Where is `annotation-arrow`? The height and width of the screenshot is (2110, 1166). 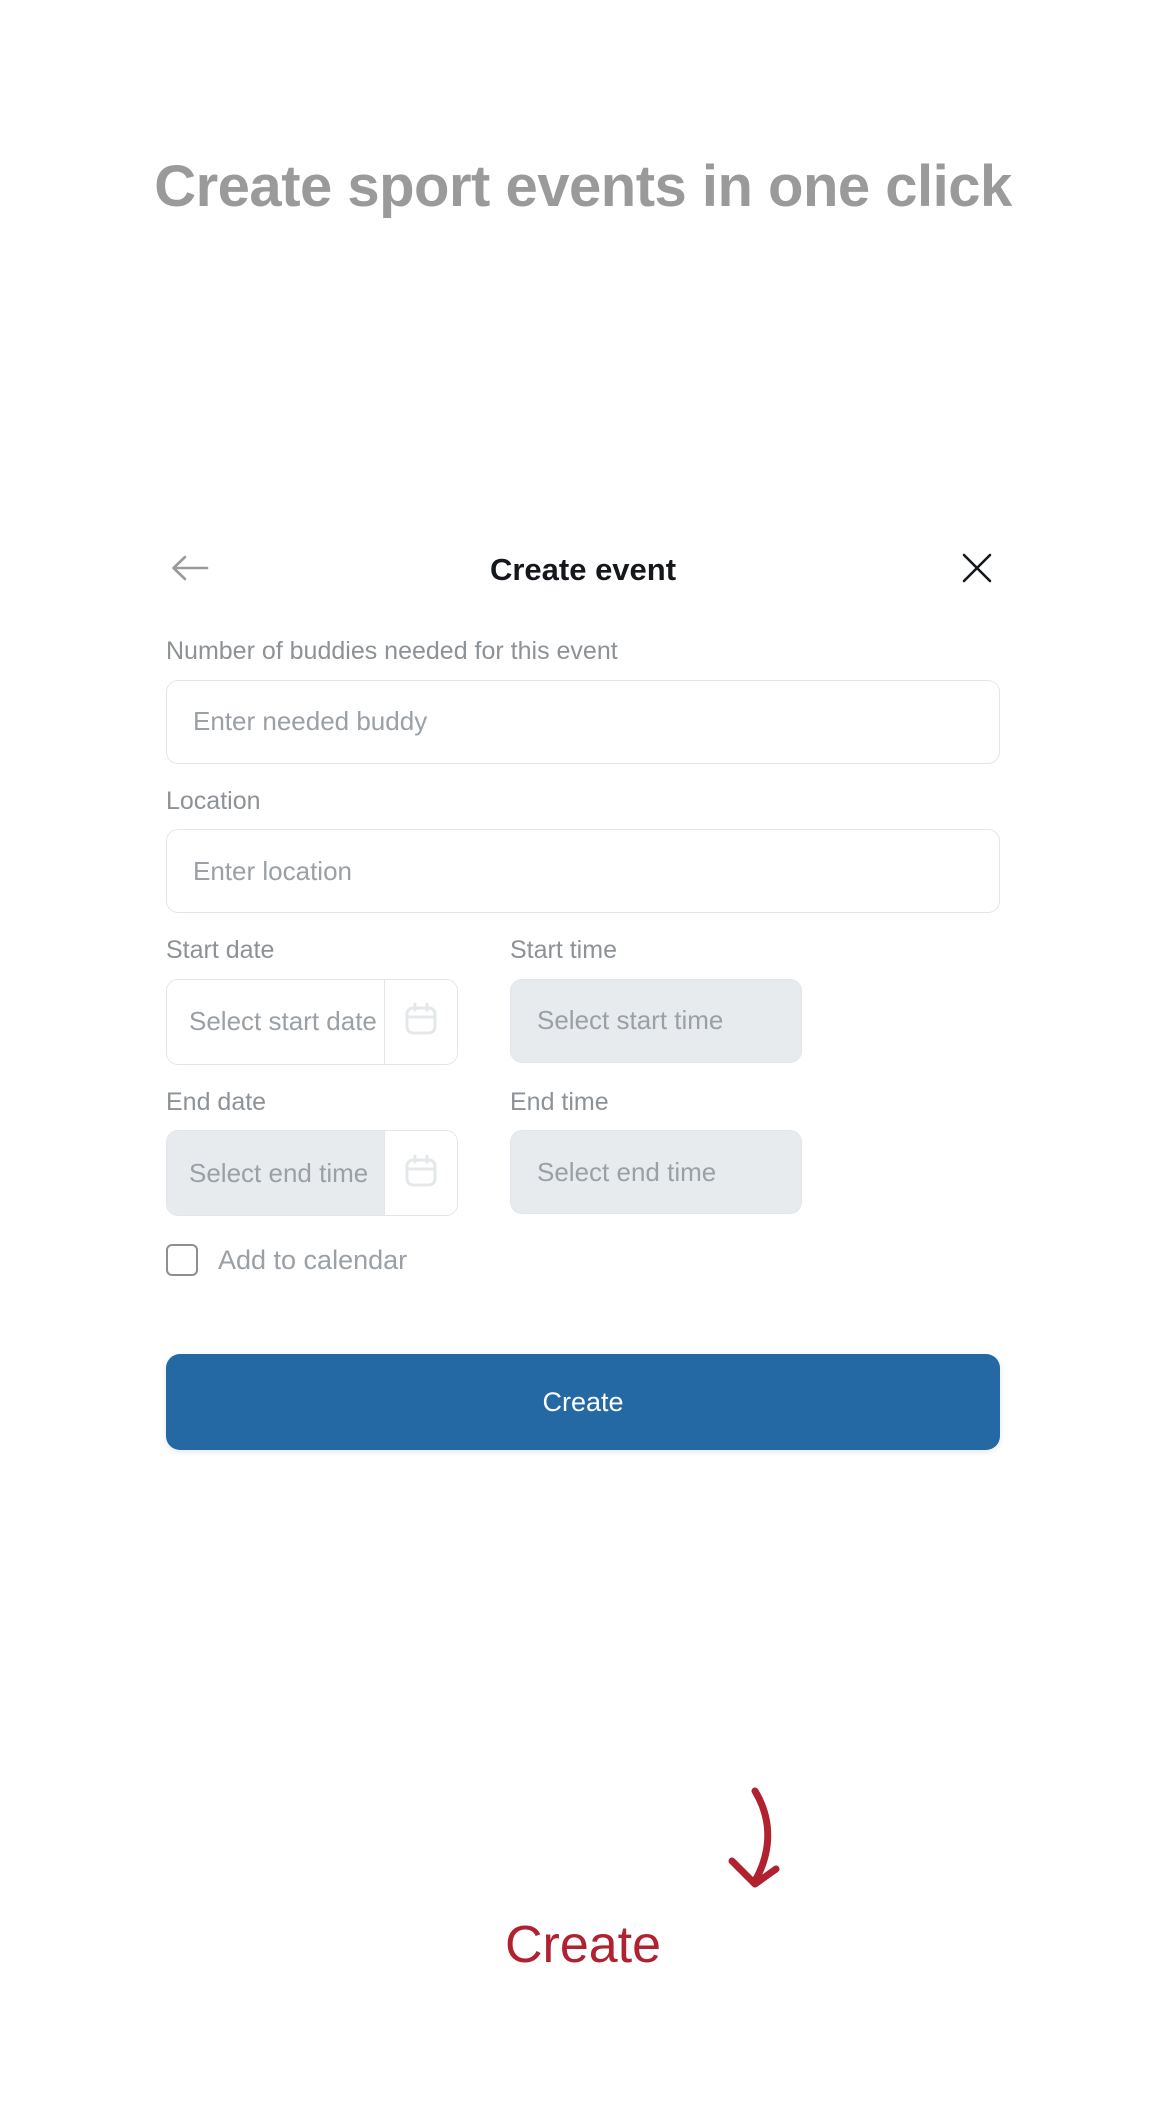 annotation-arrow is located at coordinates (765, 1850).